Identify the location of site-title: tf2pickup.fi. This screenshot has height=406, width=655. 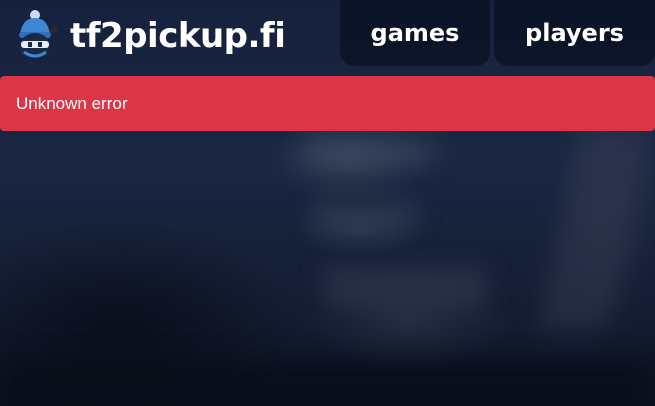
(178, 36).